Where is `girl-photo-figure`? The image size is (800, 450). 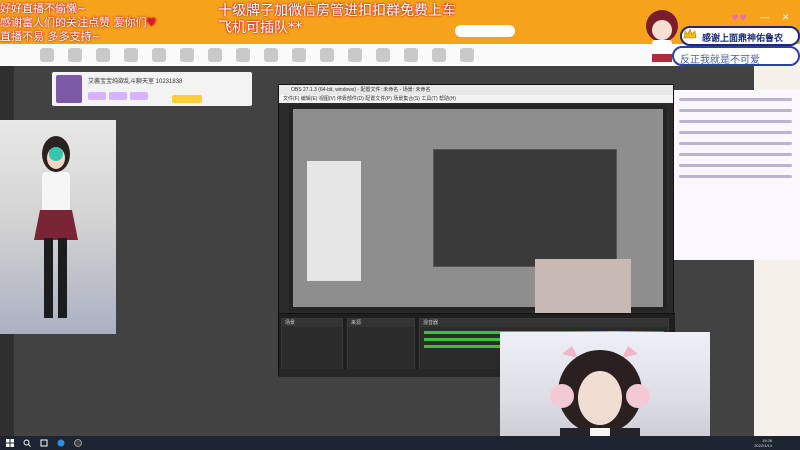 girl-photo-figure is located at coordinates (56, 227).